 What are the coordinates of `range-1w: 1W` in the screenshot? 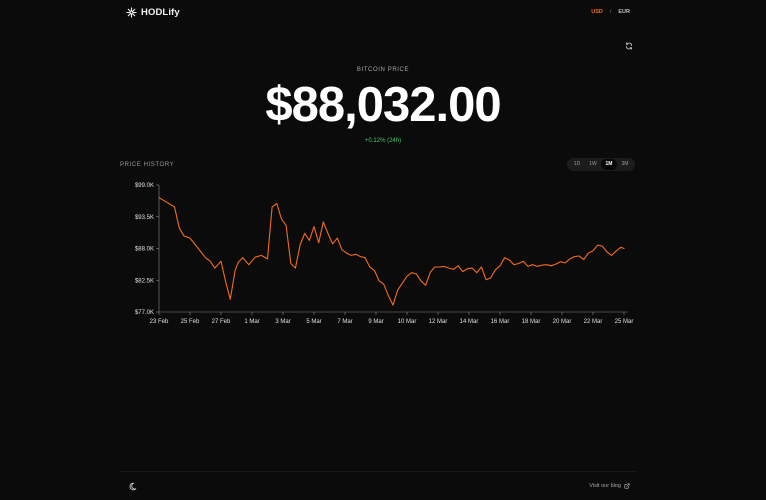 It's located at (593, 164).